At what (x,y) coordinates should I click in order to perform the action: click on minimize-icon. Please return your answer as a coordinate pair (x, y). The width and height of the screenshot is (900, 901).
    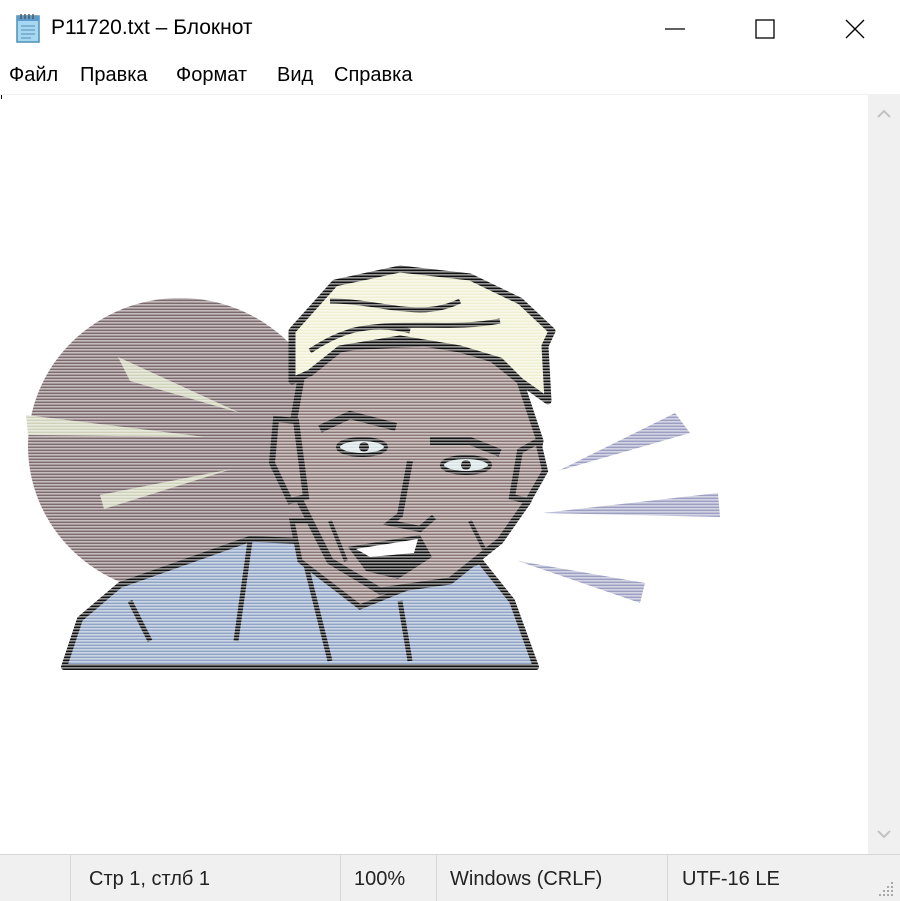
    Looking at the image, I should click on (675, 29).